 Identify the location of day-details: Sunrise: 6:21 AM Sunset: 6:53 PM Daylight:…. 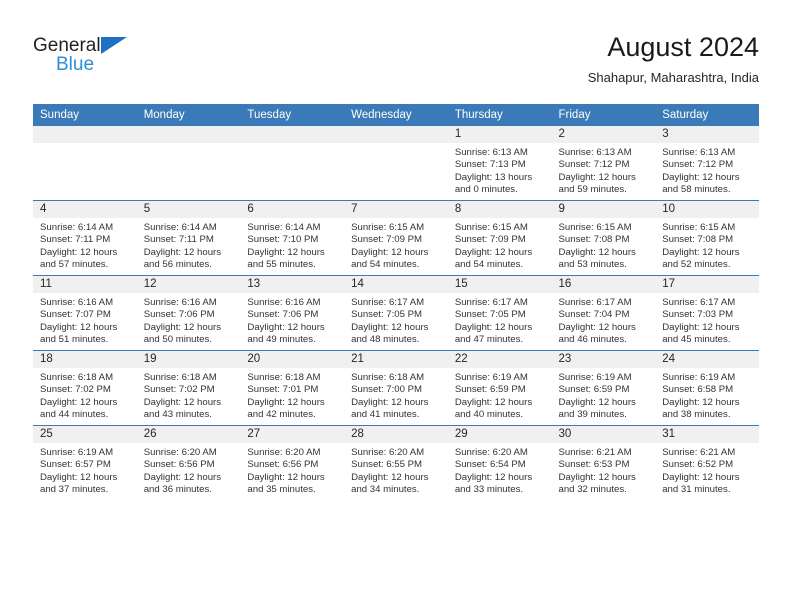
(604, 469).